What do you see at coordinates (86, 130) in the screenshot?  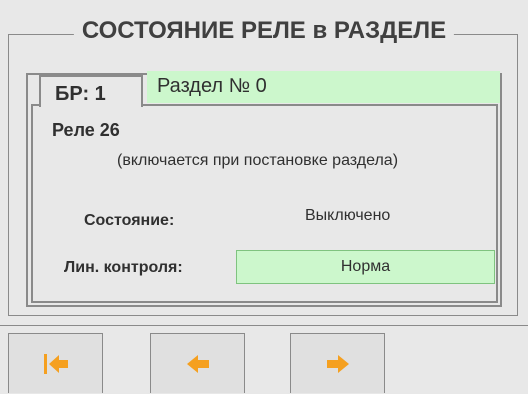 I see `relay-title: Реле 26` at bounding box center [86, 130].